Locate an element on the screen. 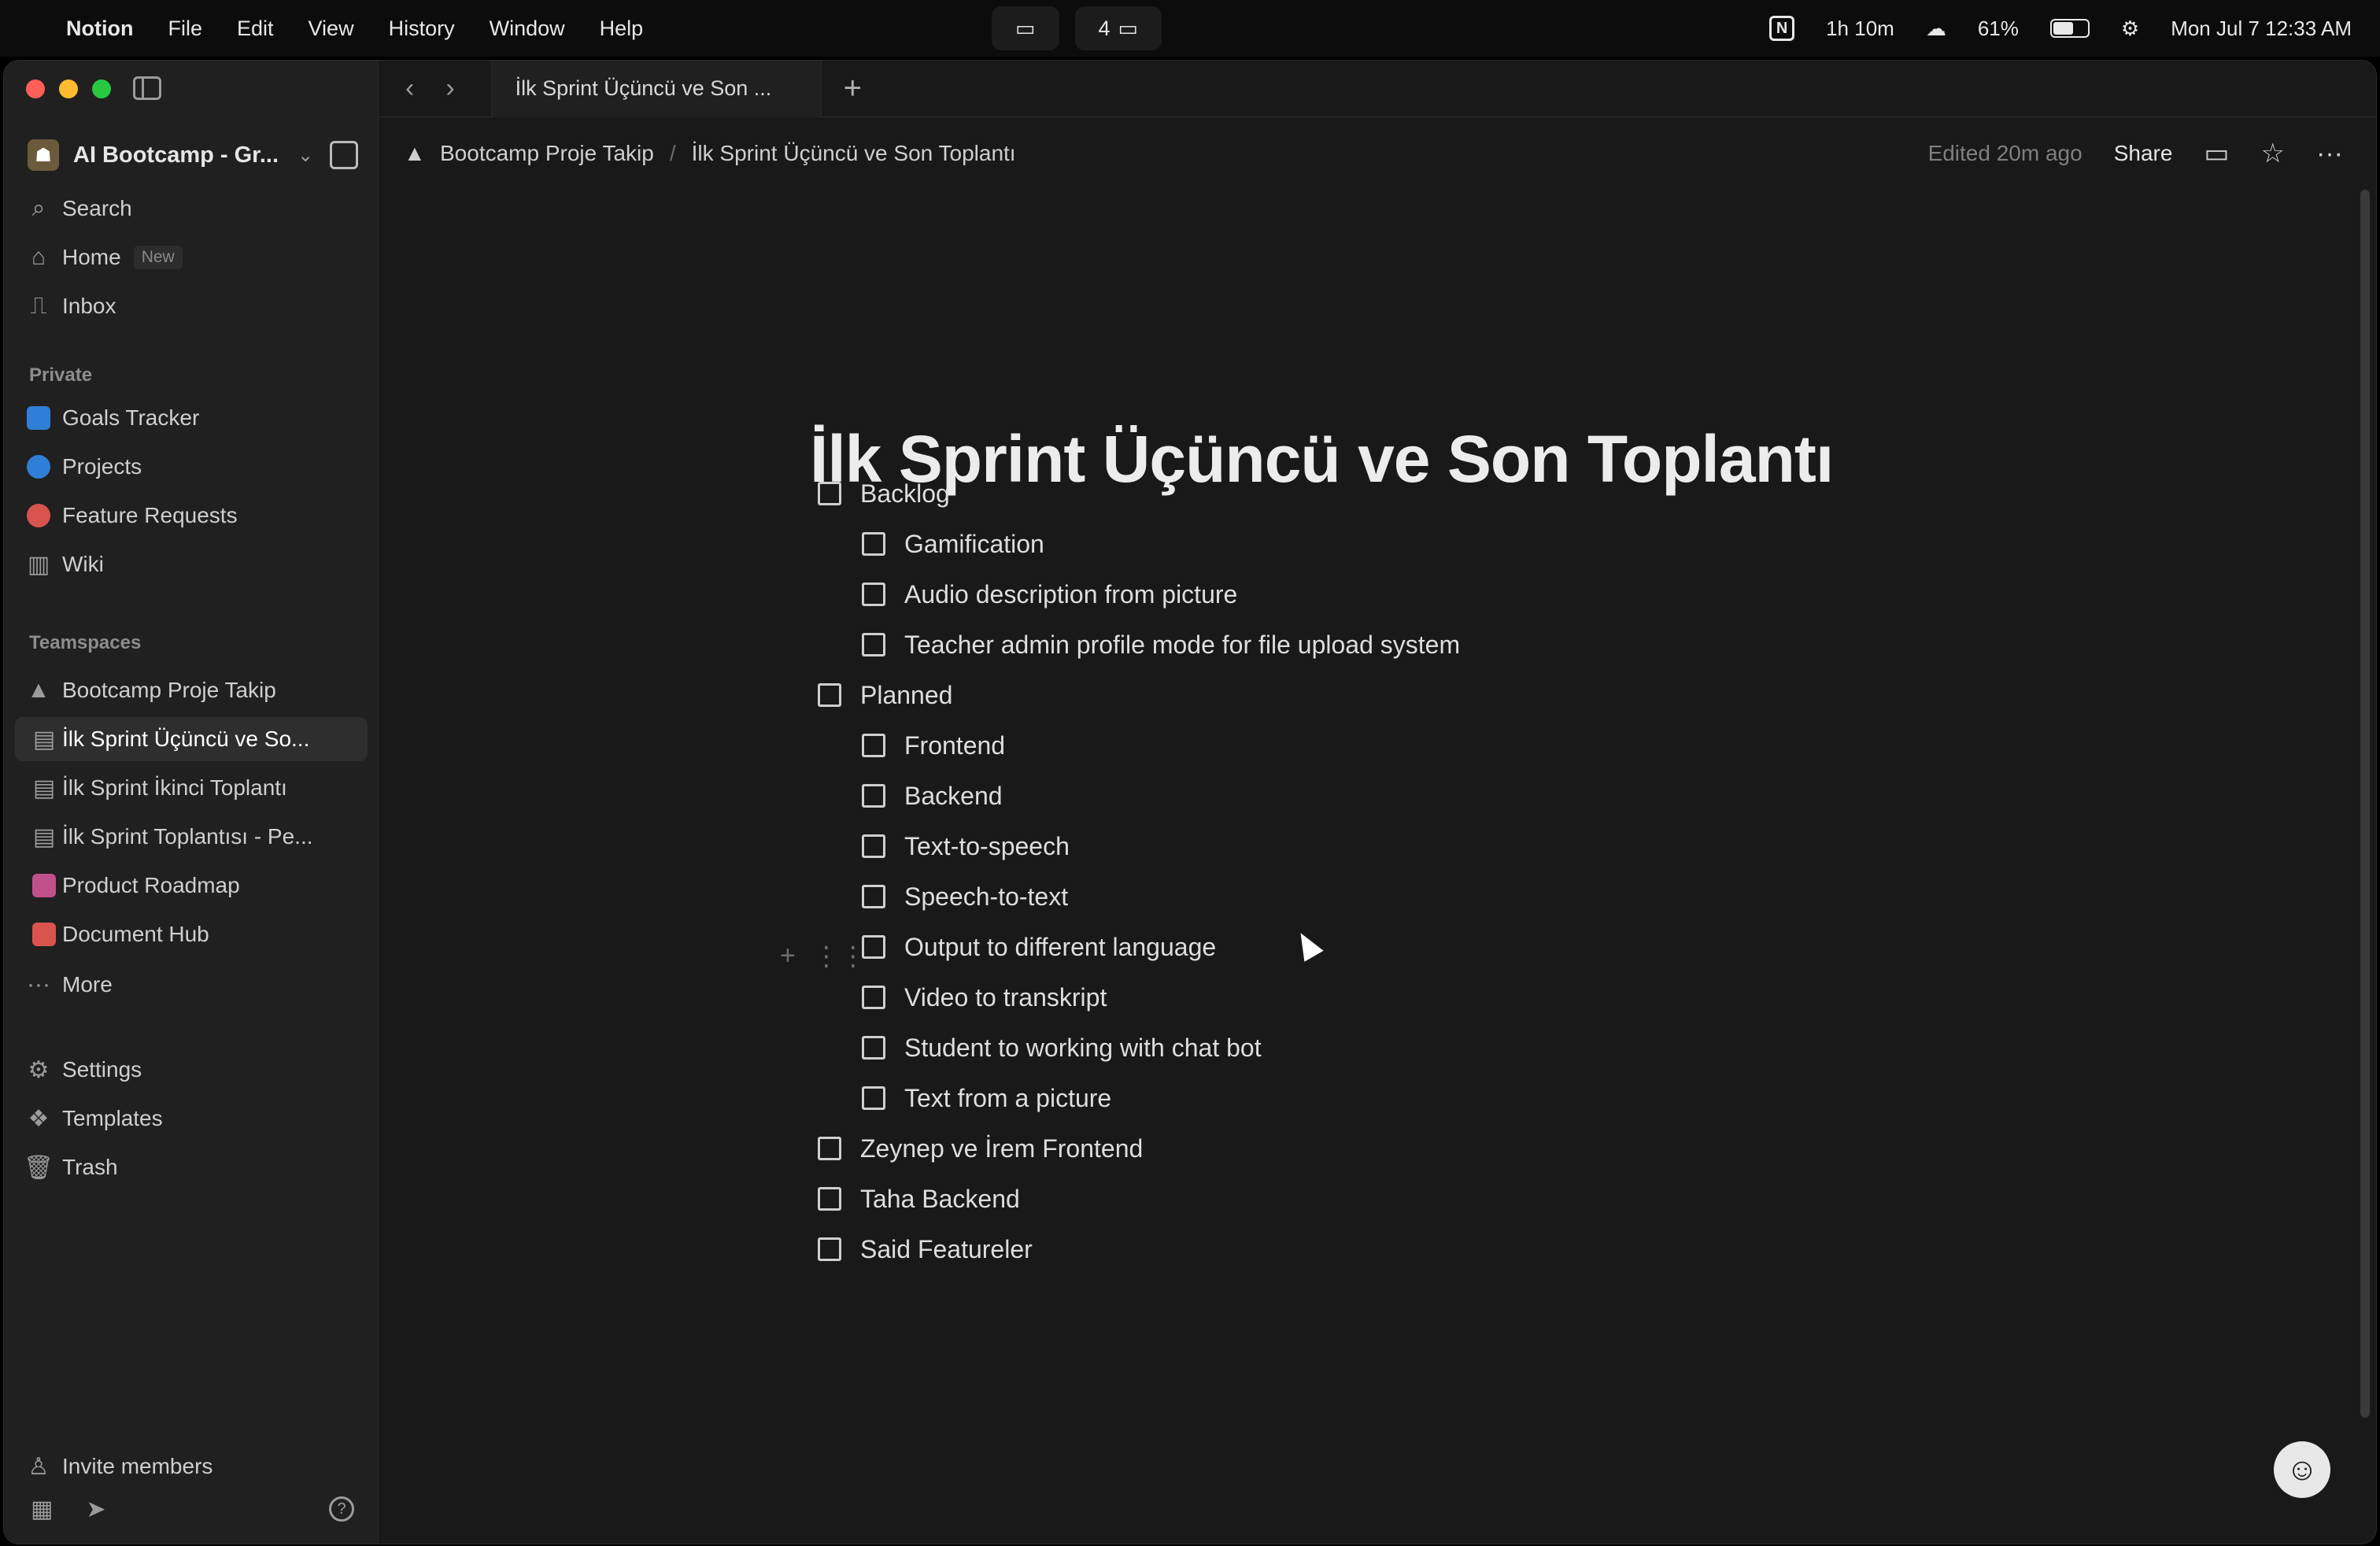 The image size is (2380, 1546). calendar-icon: ▦ is located at coordinates (42, 1509).